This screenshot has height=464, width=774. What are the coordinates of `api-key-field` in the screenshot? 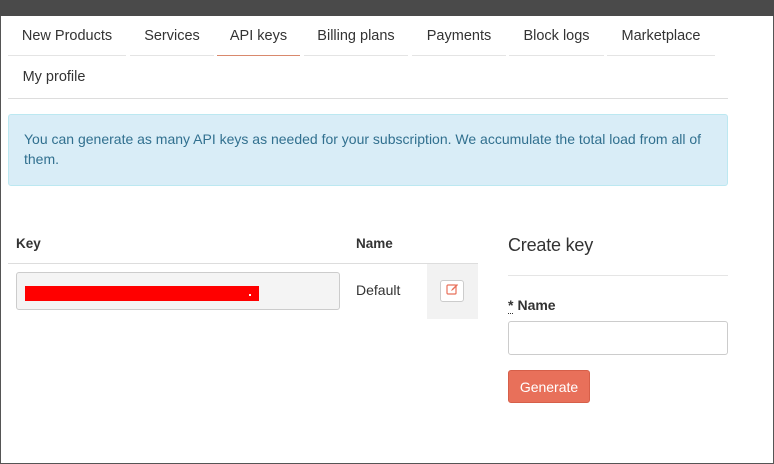 It's located at (178, 291).